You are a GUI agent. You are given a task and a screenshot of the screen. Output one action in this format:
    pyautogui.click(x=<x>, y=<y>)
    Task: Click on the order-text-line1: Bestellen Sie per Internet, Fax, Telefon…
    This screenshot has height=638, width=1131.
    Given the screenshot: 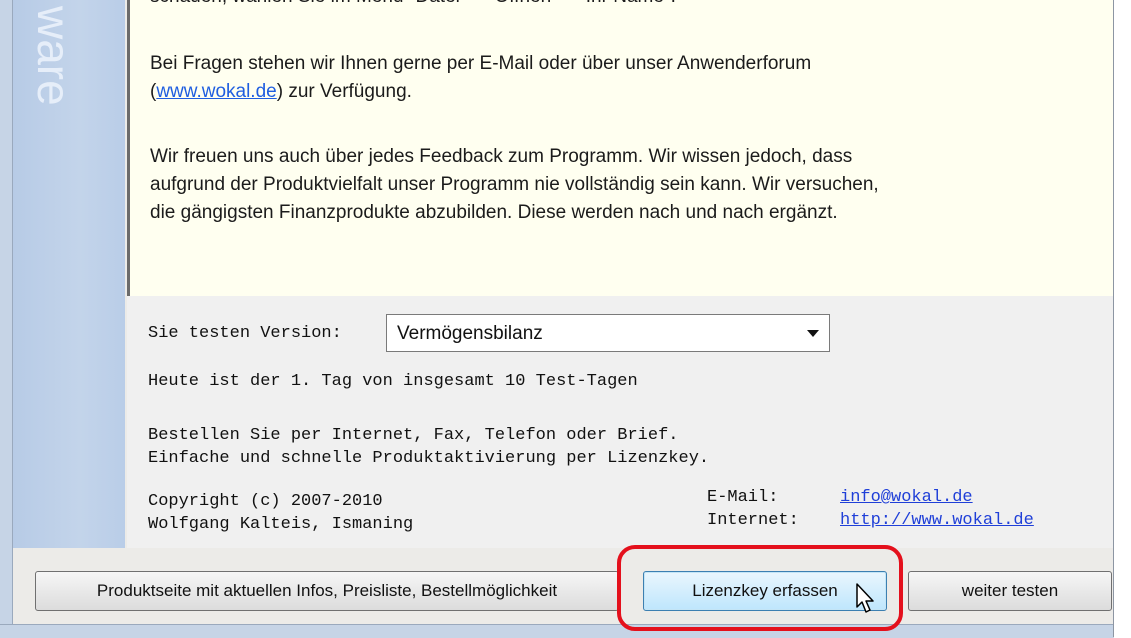 What is the action you would take?
    pyautogui.click(x=413, y=435)
    